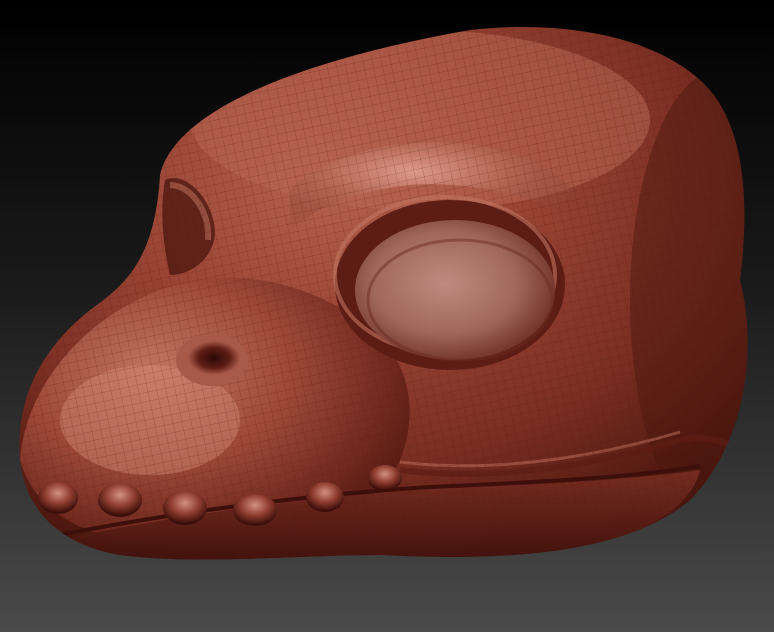  I want to click on nostril, so click(214, 358).